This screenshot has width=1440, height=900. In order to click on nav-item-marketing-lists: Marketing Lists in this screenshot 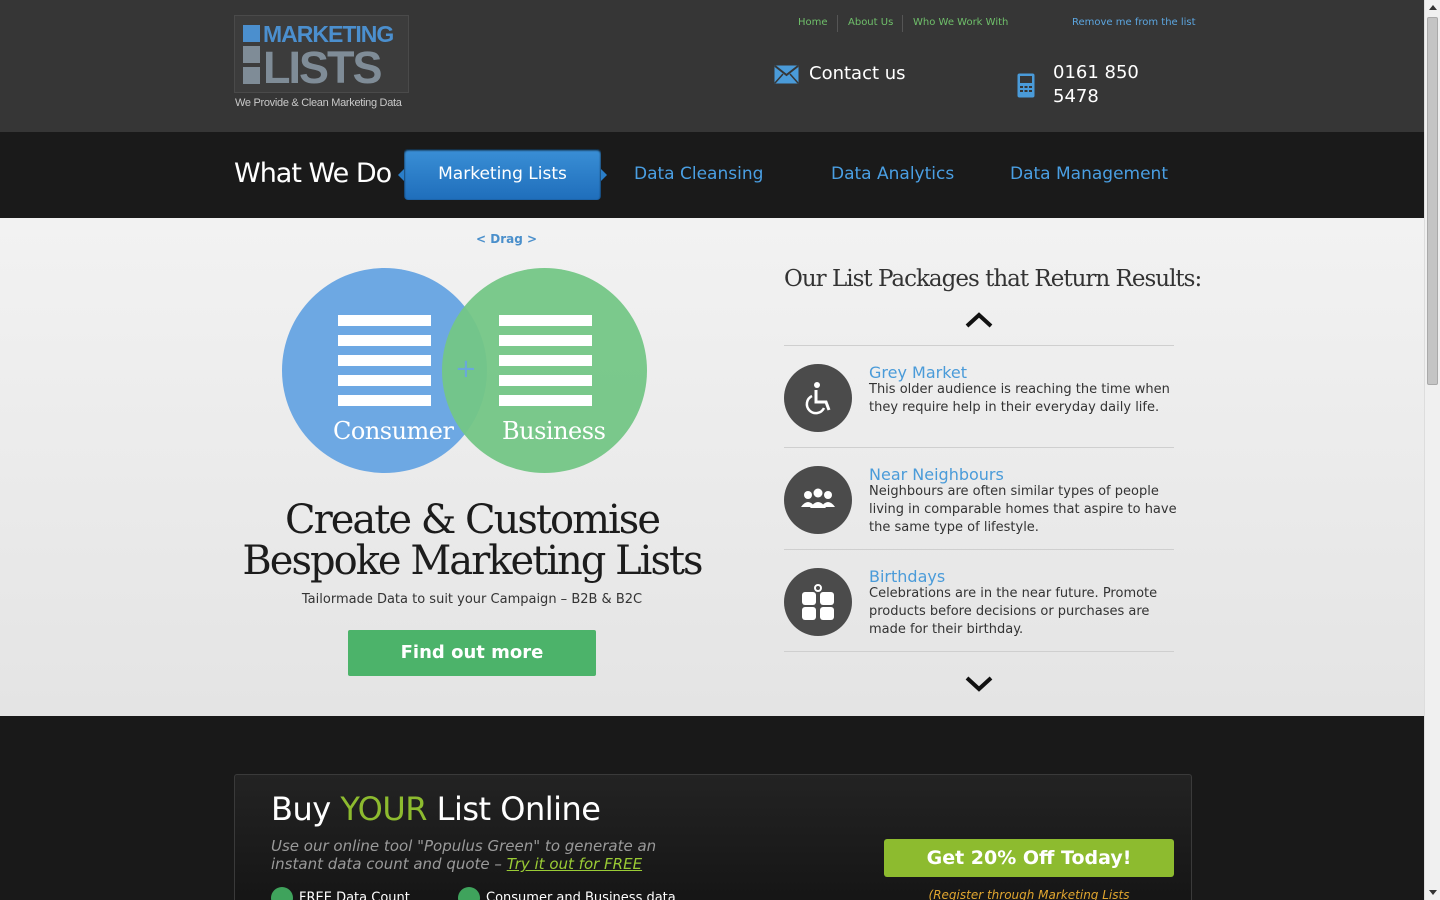, I will do `click(502, 174)`.